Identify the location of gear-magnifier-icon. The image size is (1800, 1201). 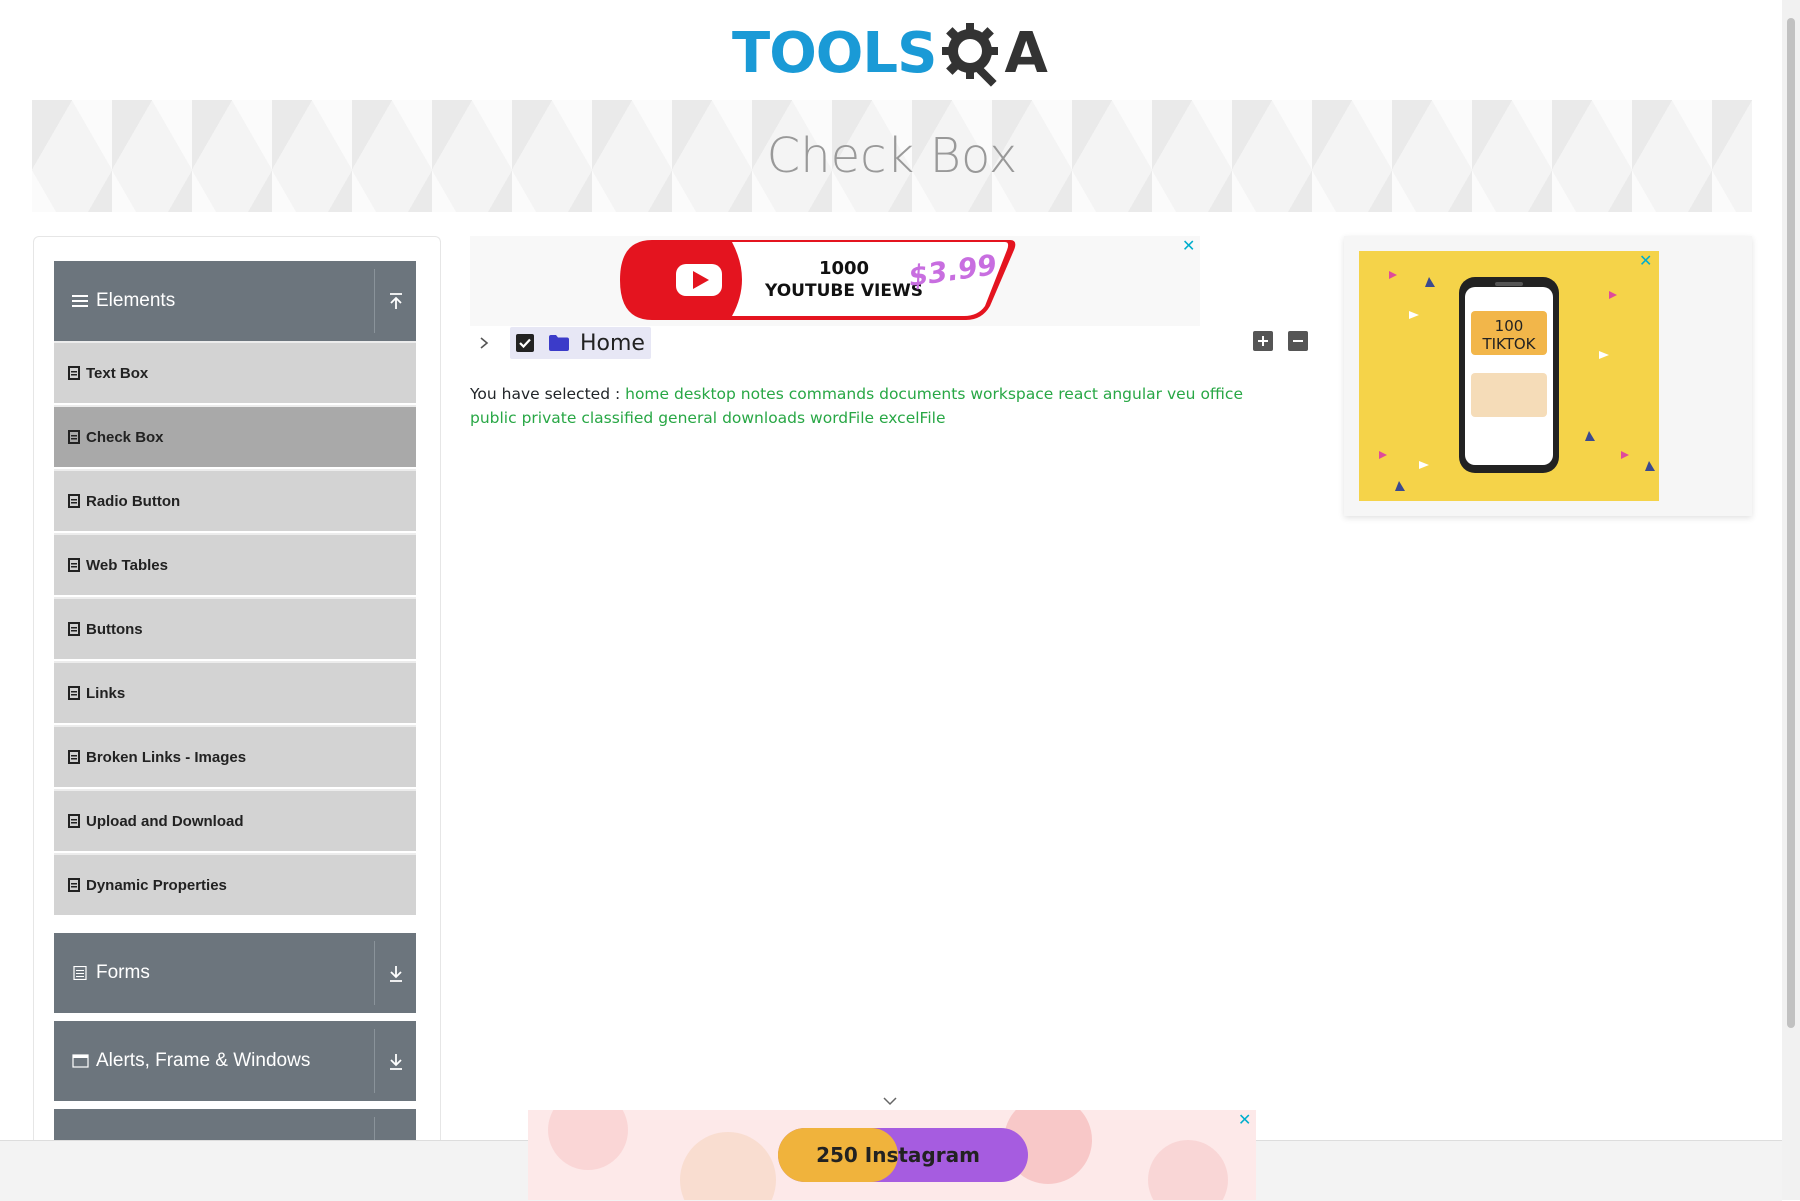
(970, 55).